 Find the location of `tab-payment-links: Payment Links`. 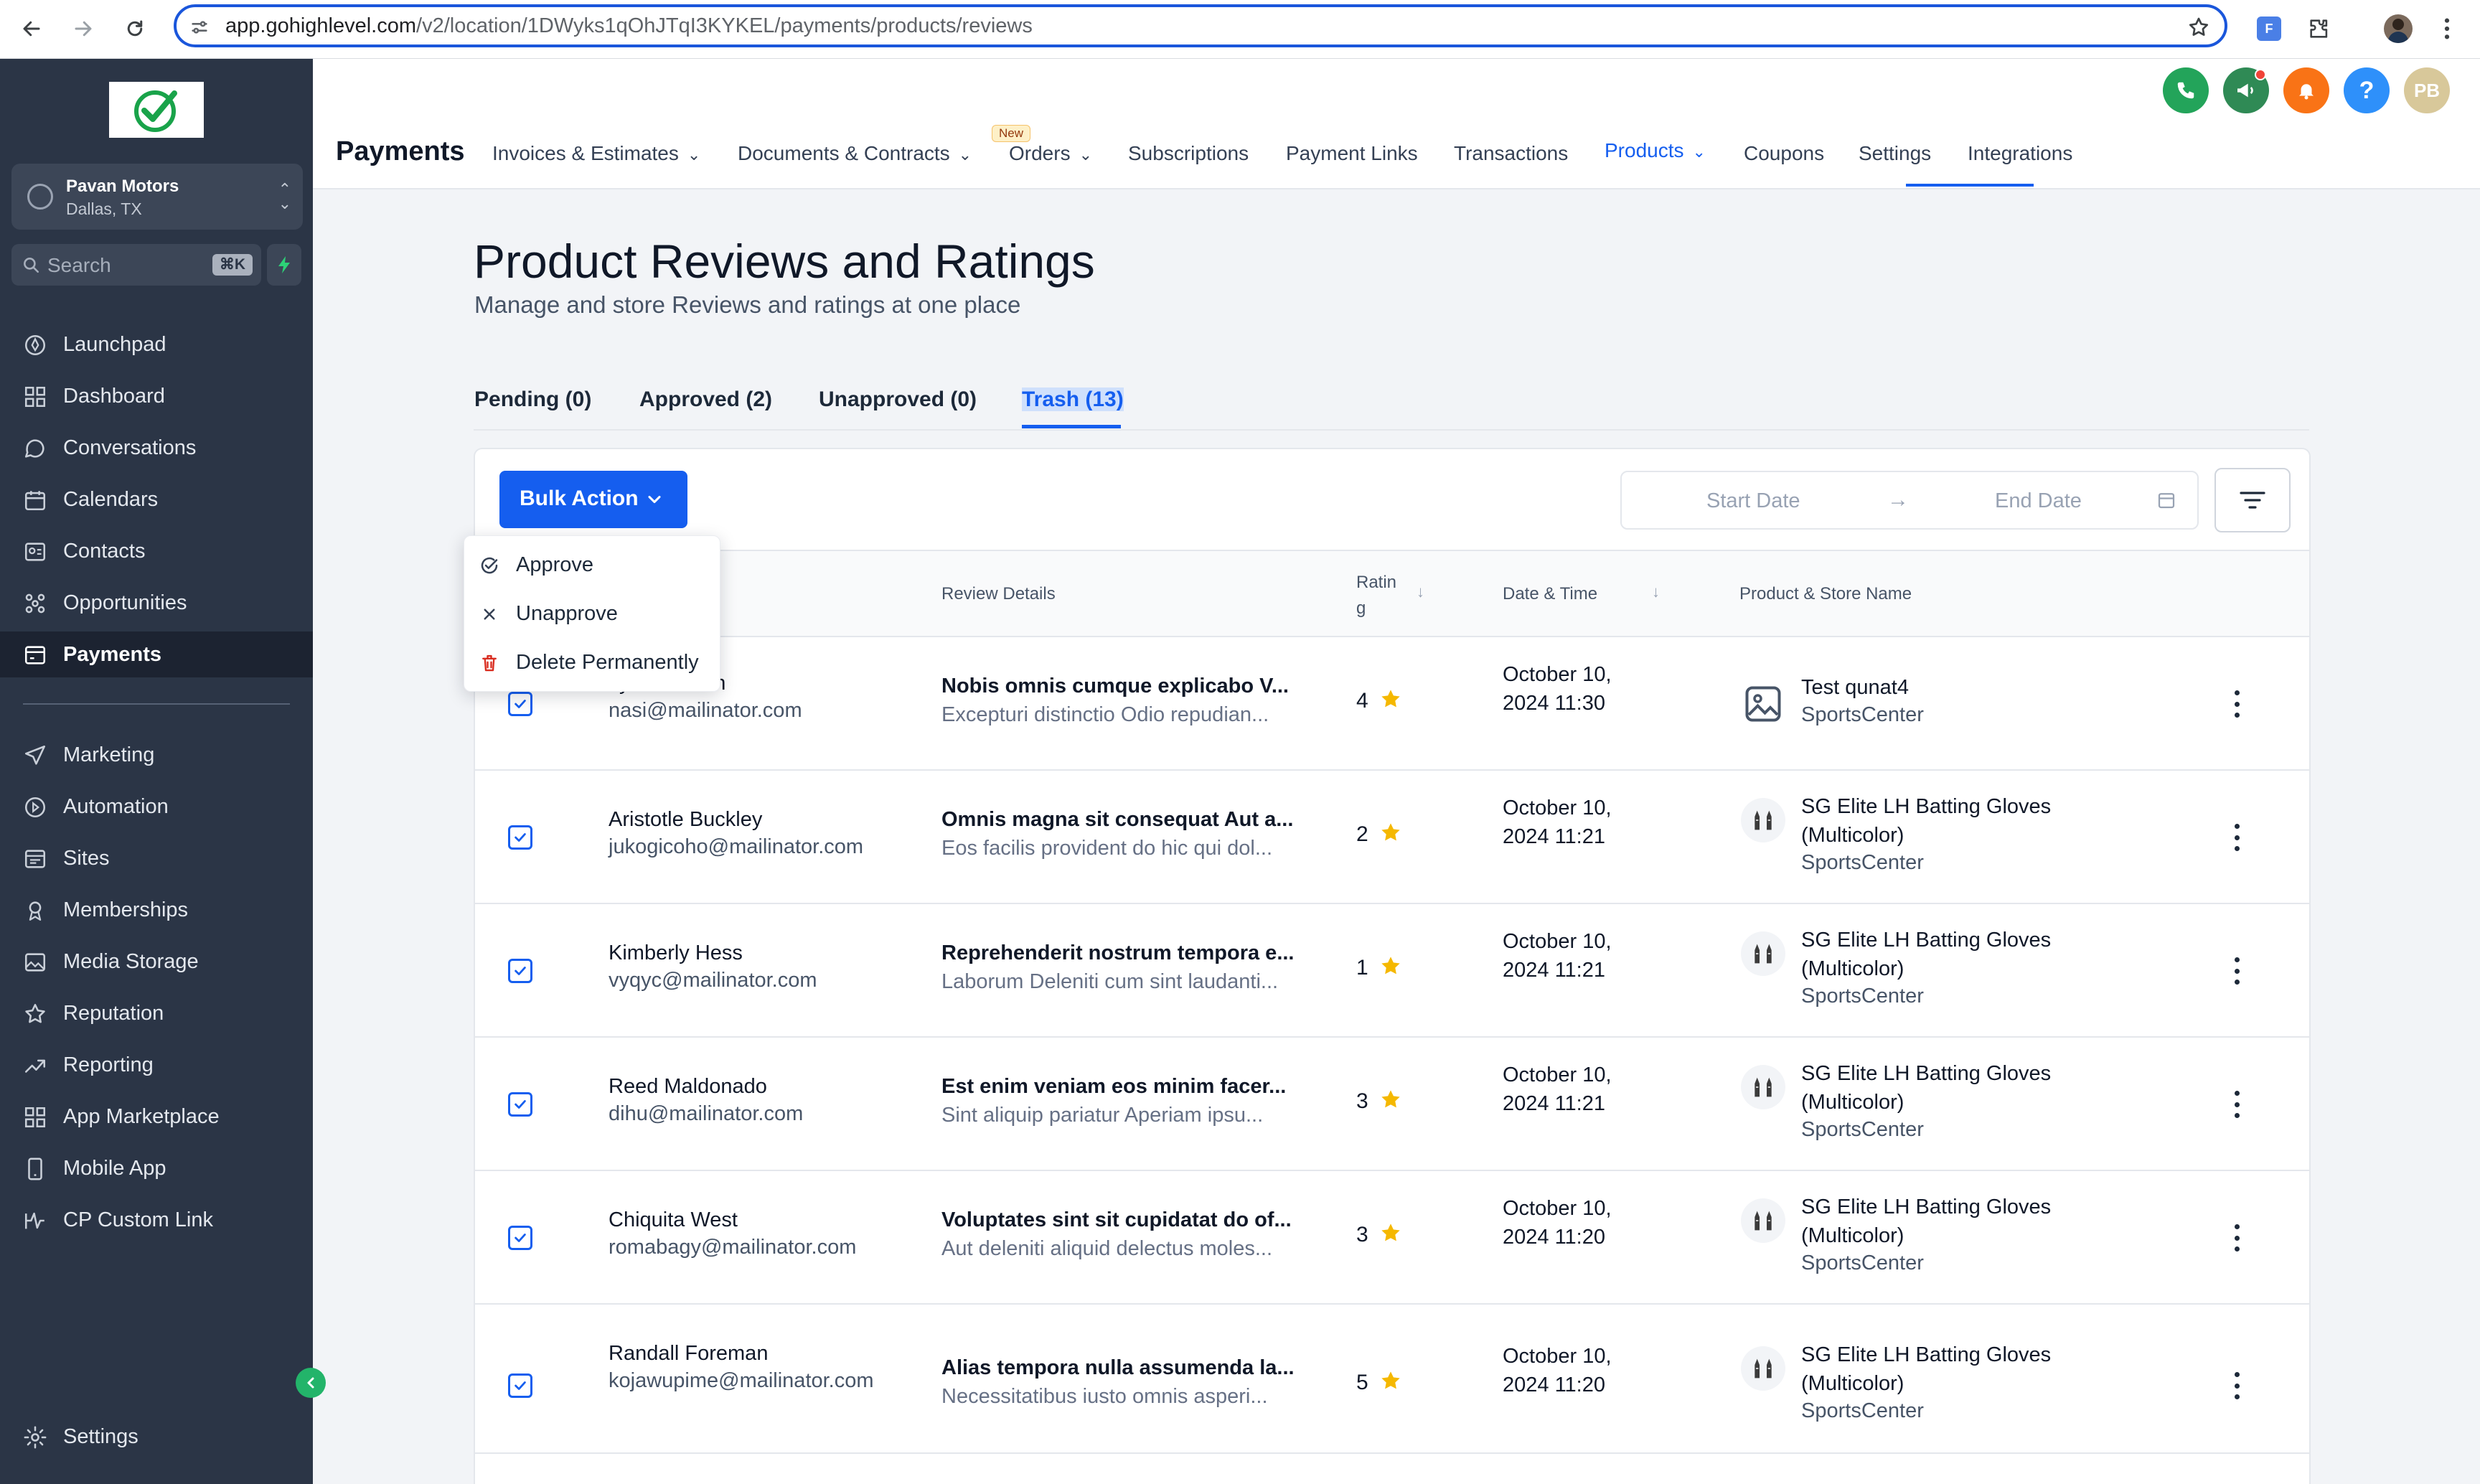

tab-payment-links: Payment Links is located at coordinates (1352, 153).